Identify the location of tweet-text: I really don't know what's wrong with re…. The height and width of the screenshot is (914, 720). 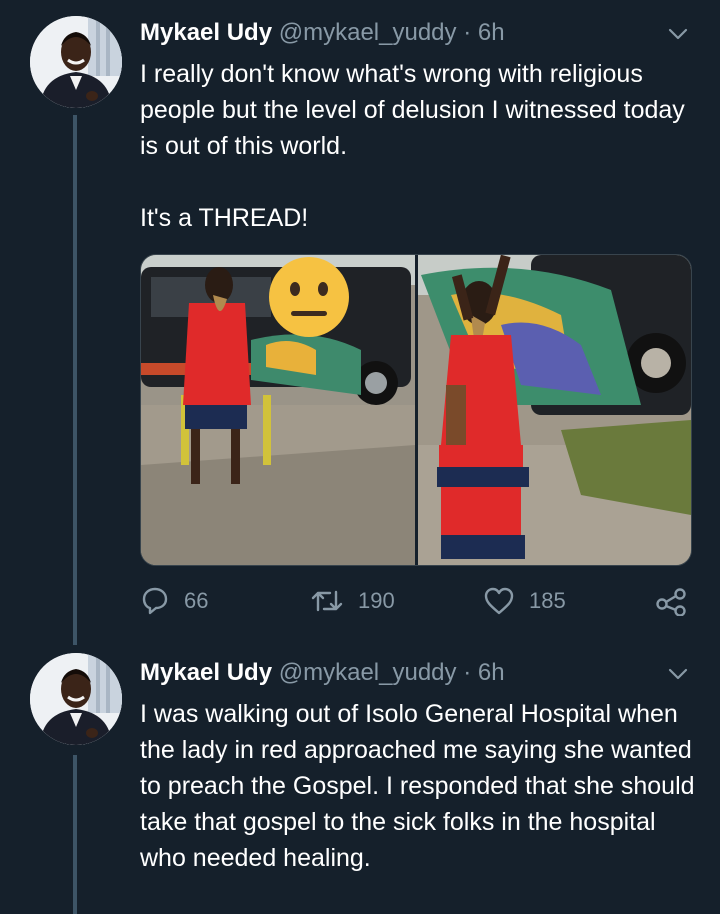
(412, 110).